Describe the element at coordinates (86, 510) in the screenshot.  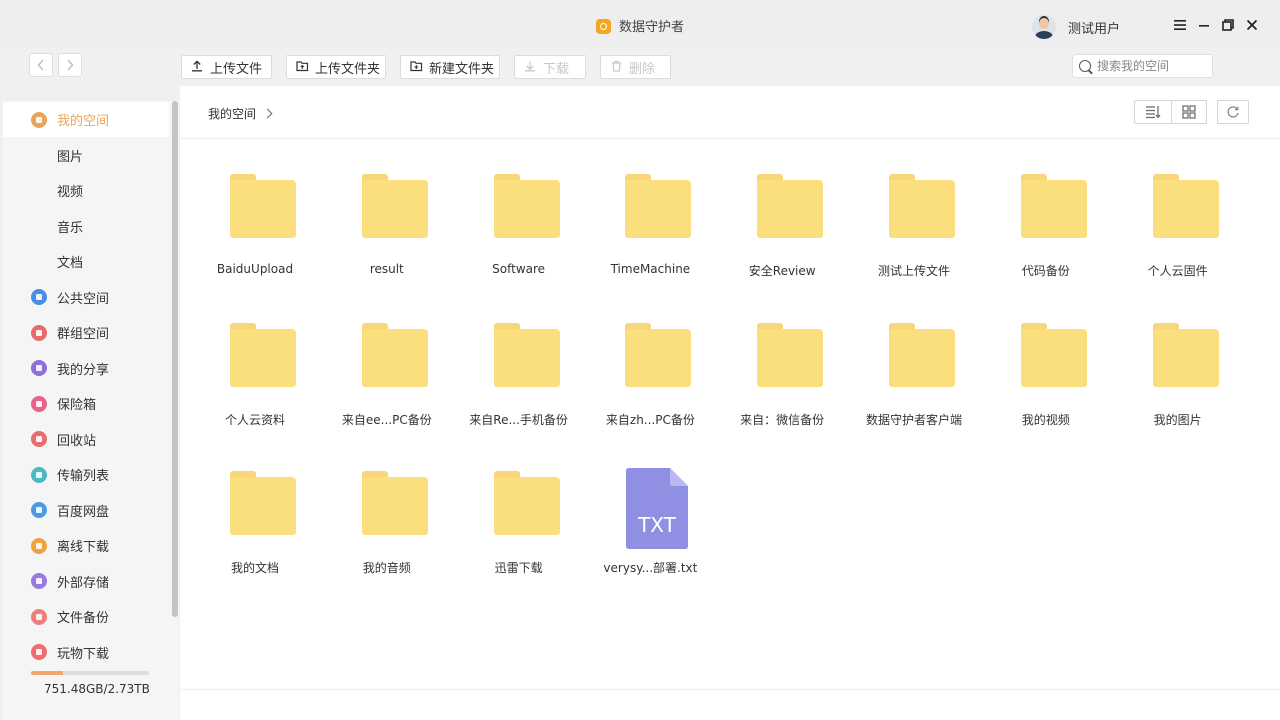
I see `sidebar-item: 百度网盘` at that location.